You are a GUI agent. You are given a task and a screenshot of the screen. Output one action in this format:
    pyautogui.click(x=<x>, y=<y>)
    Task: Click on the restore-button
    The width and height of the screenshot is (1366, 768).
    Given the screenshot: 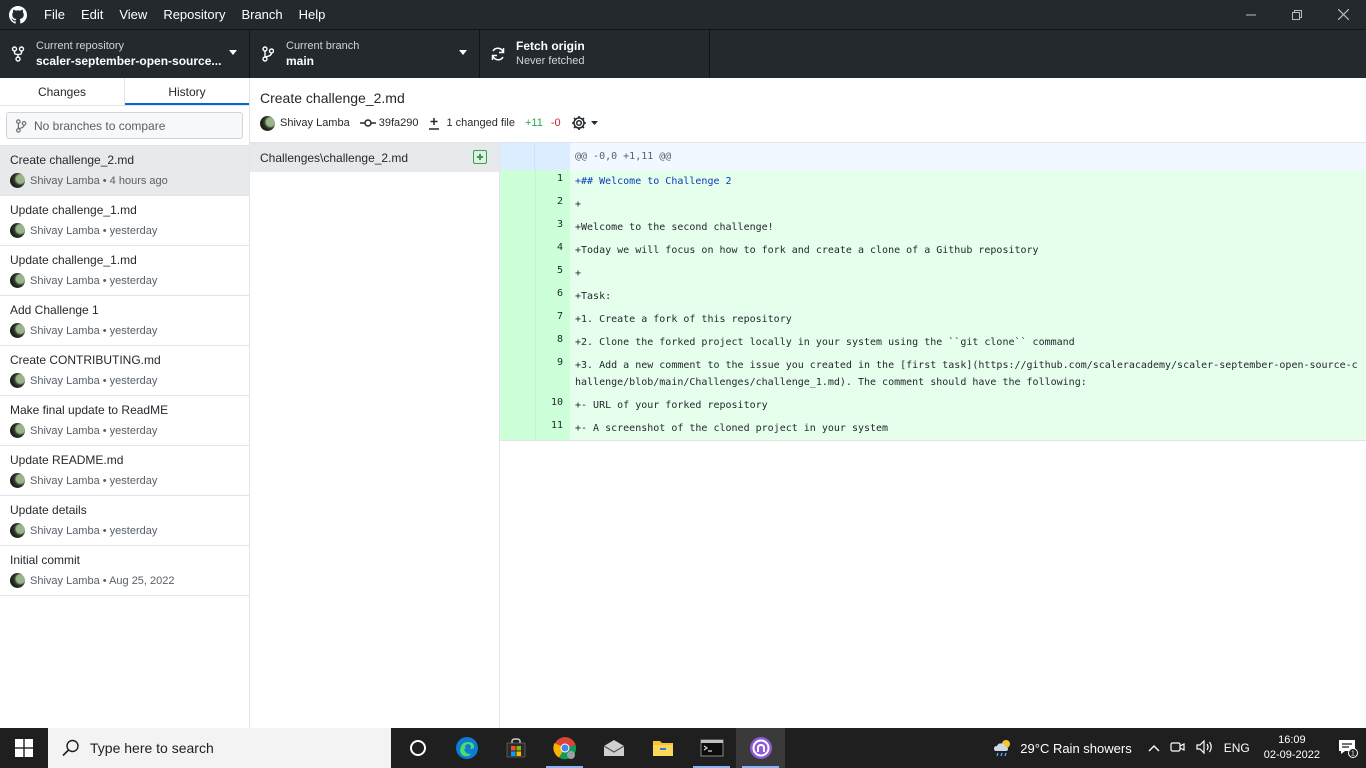 What is the action you would take?
    pyautogui.click(x=1297, y=14)
    